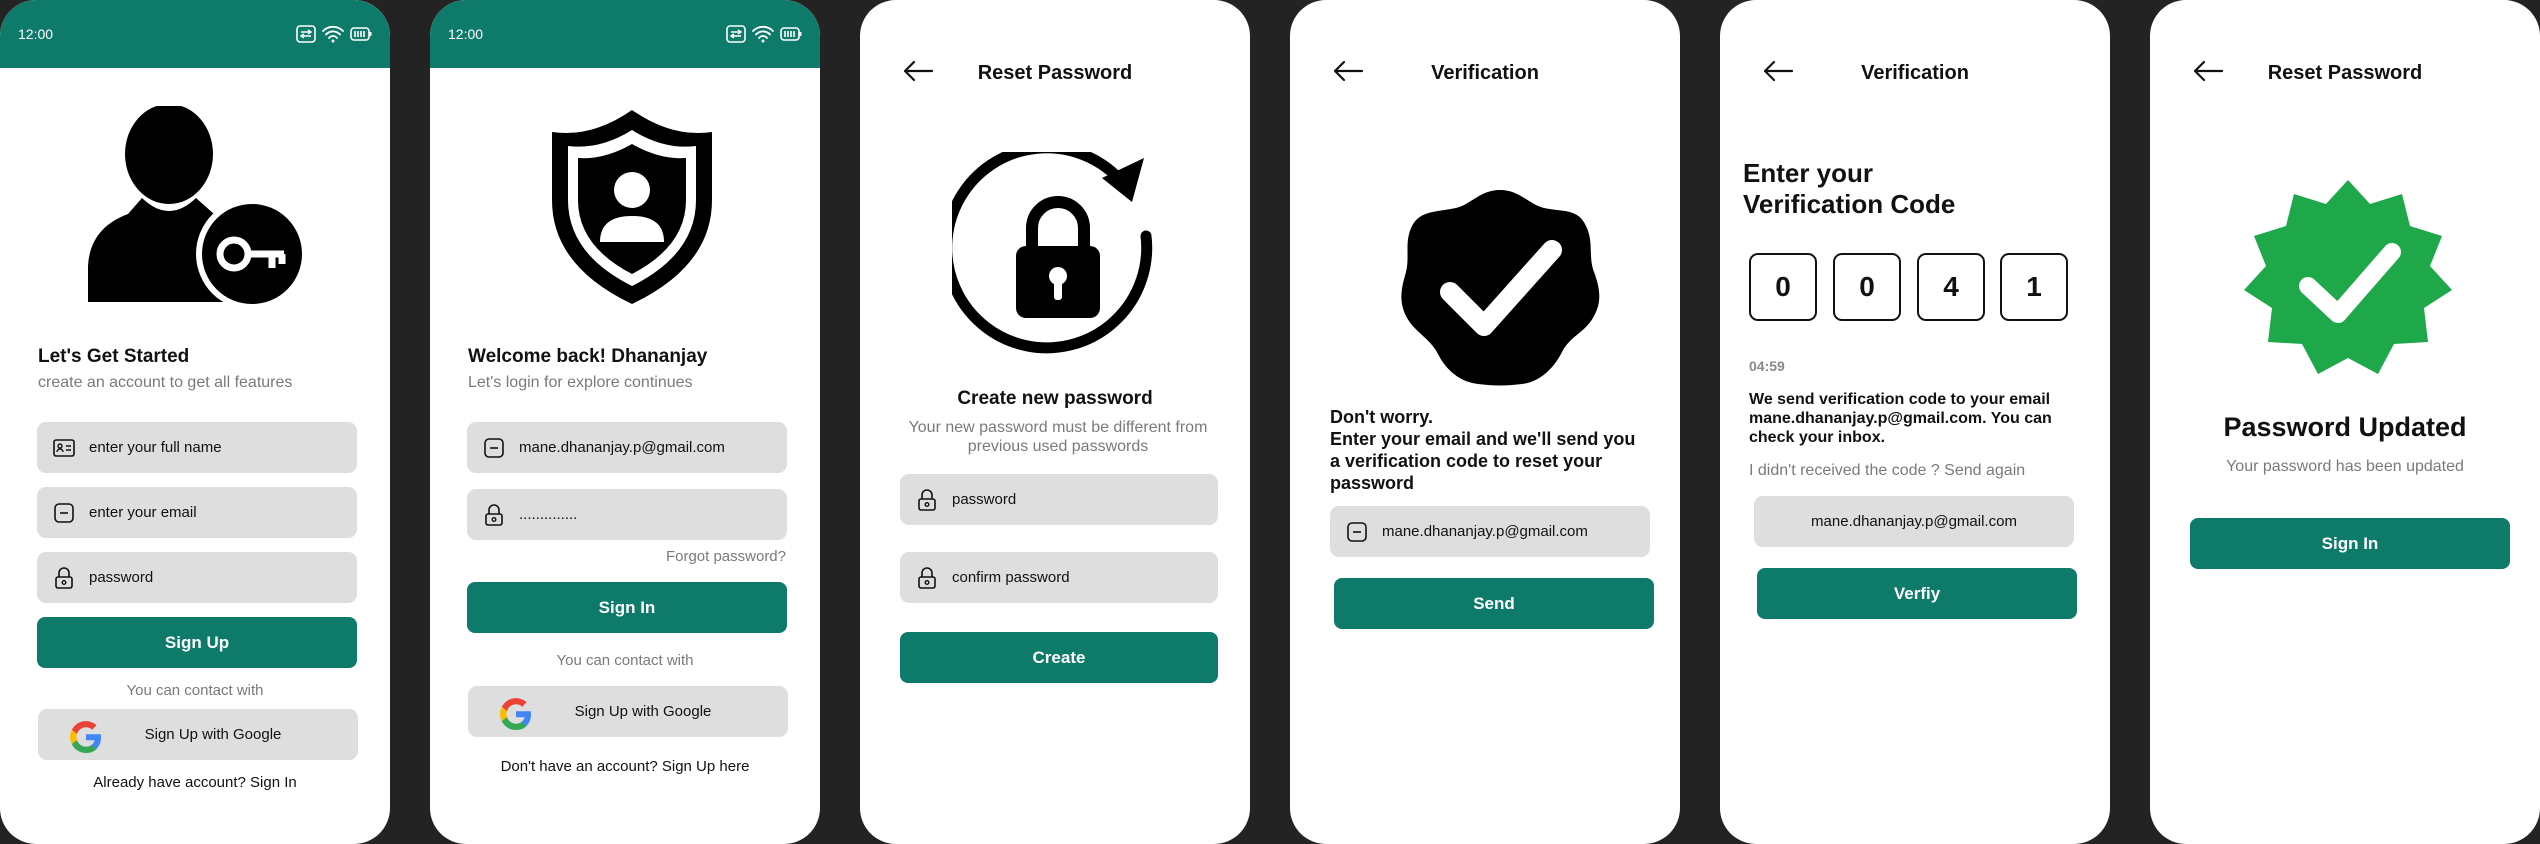  I want to click on full-name-input: enter your full name, so click(197, 447).